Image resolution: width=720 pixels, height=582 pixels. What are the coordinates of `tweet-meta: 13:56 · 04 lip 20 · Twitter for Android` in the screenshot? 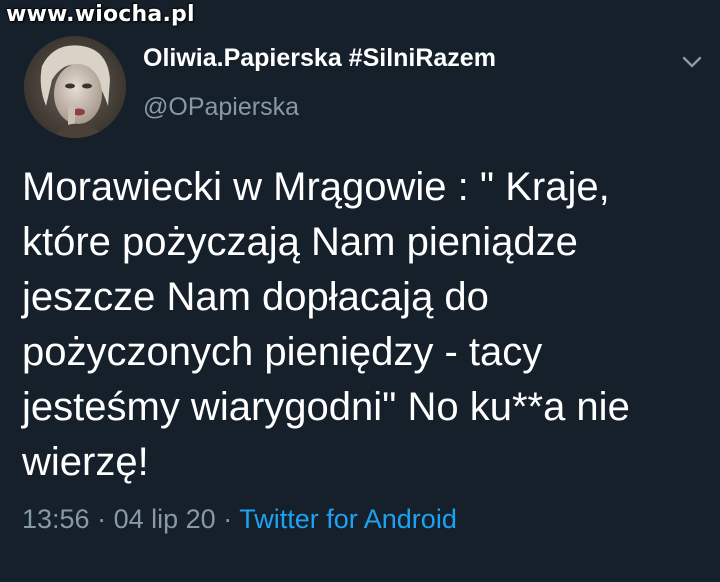 It's located at (239, 519).